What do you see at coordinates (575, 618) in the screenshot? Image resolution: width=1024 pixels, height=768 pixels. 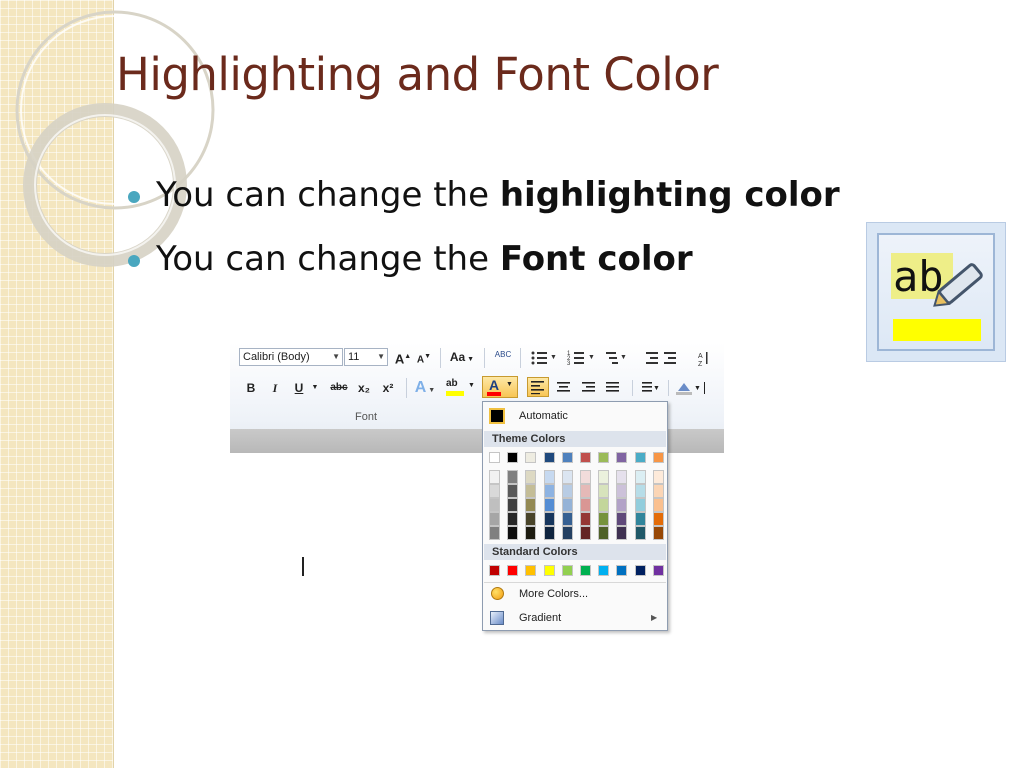 I see `menu-item-gradient: Gradient ▶` at bounding box center [575, 618].